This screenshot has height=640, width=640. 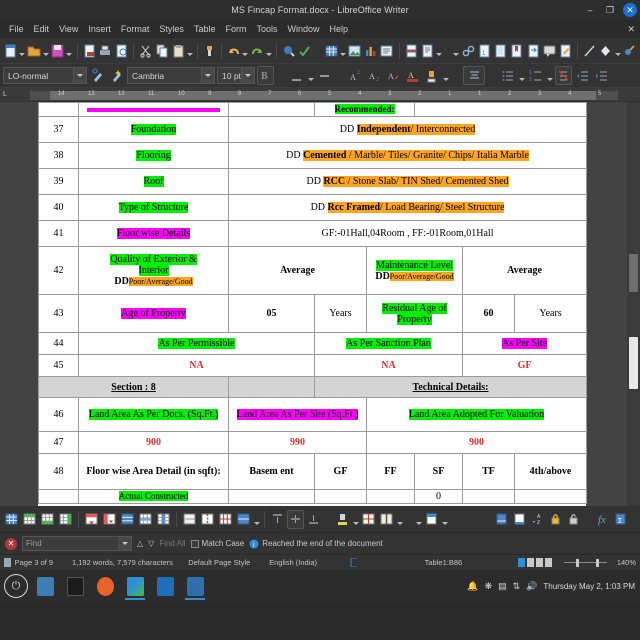 I want to click on cell-clip-bottom-tf, so click(x=488, y=497).